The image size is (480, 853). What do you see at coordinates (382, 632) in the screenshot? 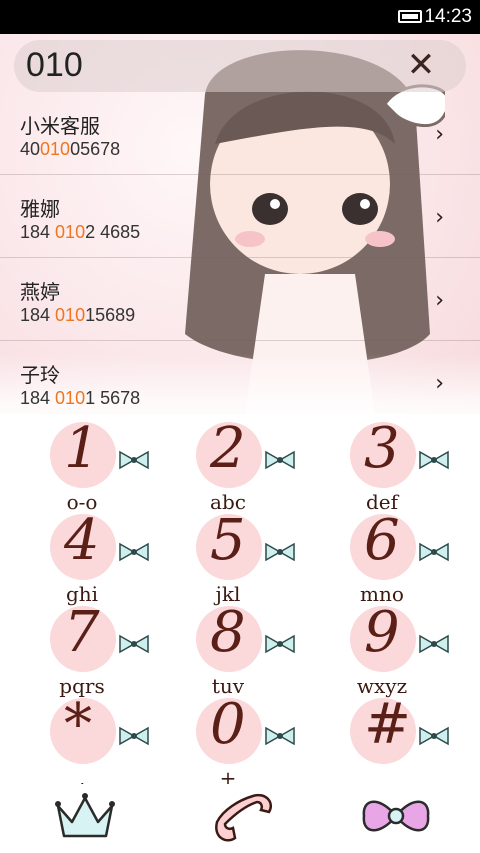
I see `key-digit: 9` at bounding box center [382, 632].